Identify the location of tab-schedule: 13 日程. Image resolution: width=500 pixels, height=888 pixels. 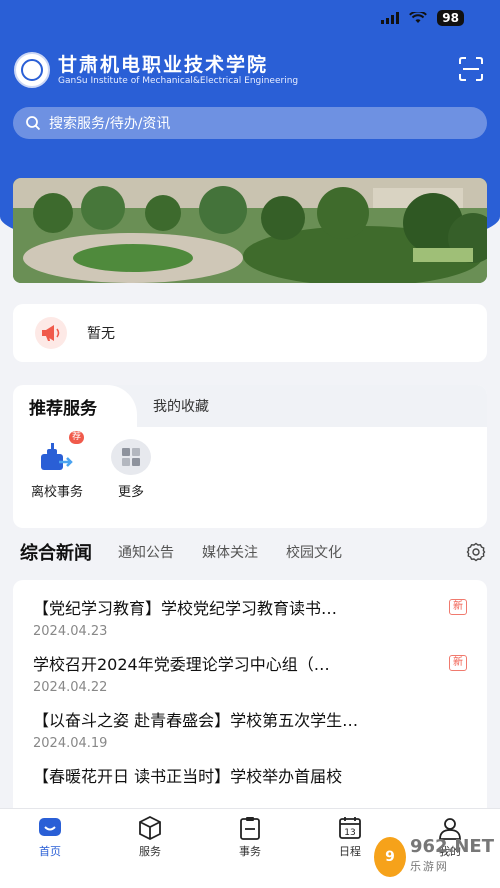
(350, 851).